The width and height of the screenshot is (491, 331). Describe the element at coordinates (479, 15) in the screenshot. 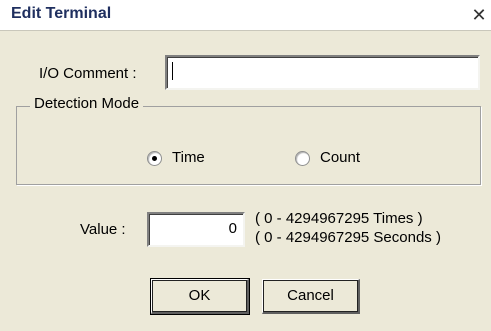

I see `close-icon: ✕` at that location.